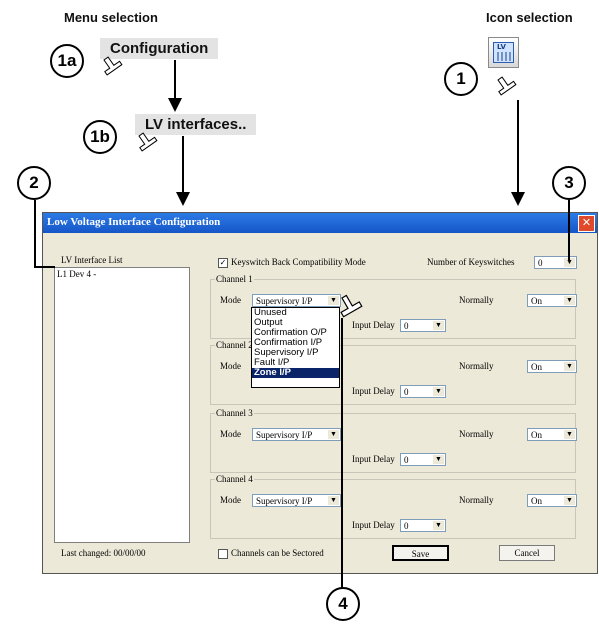 The height and width of the screenshot is (626, 599). I want to click on callout-2-leader, so click(44, 234).